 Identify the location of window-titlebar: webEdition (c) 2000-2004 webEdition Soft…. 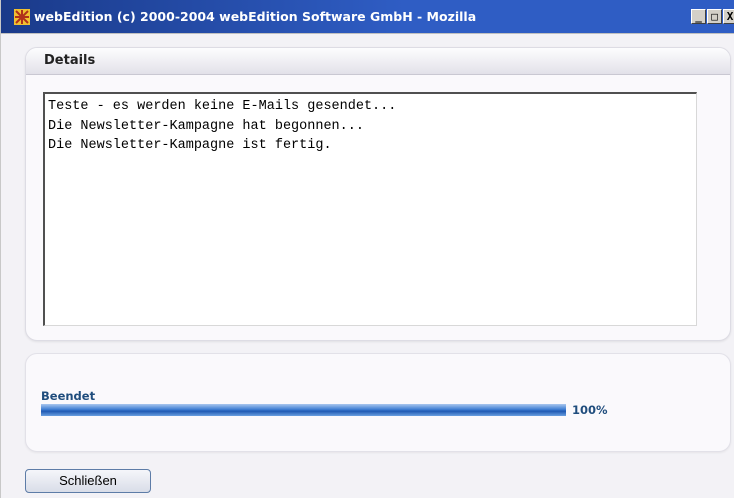
(367, 17).